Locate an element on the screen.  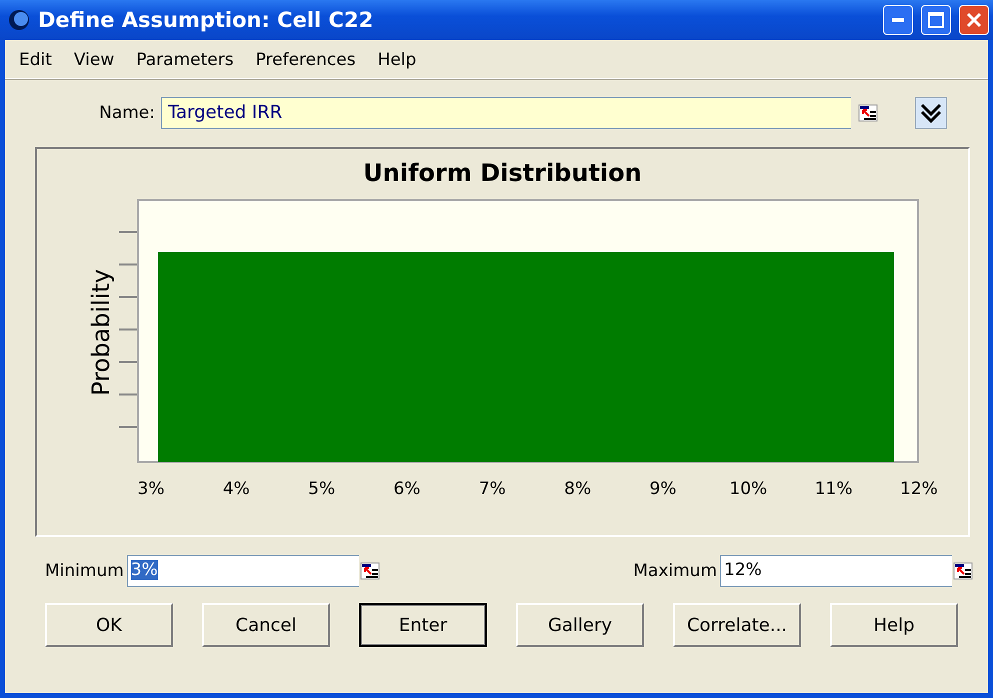
menu-item: Preferences is located at coordinates (307, 60).